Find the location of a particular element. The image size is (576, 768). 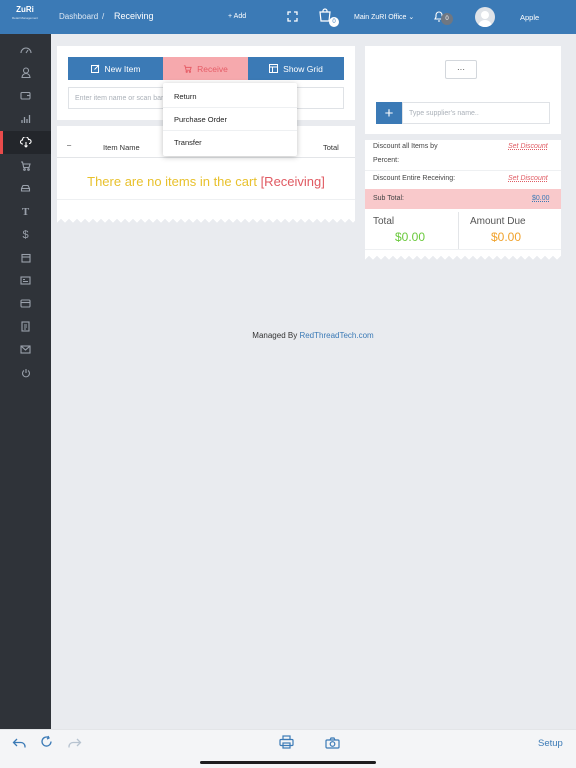

summary-divider is located at coordinates (463, 170).